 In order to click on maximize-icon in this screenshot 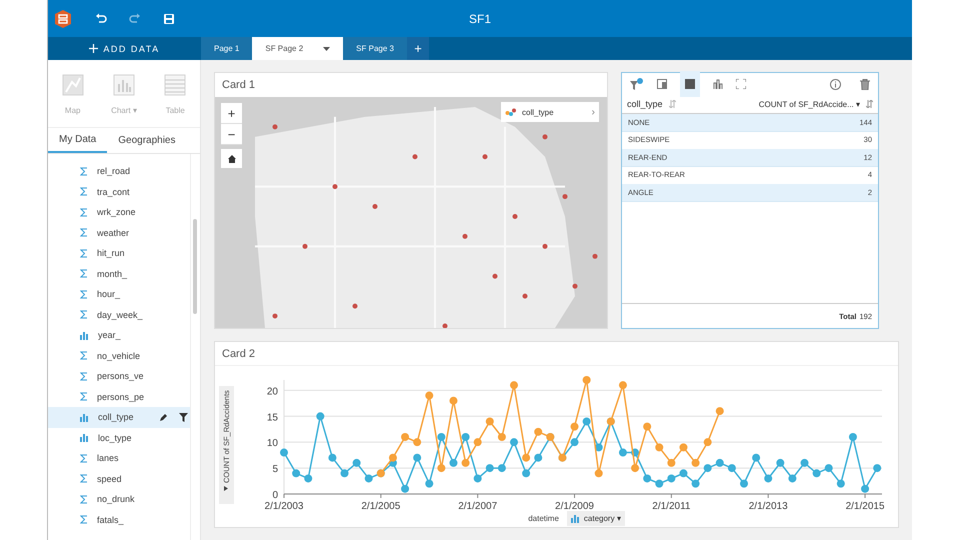, I will do `click(741, 84)`.